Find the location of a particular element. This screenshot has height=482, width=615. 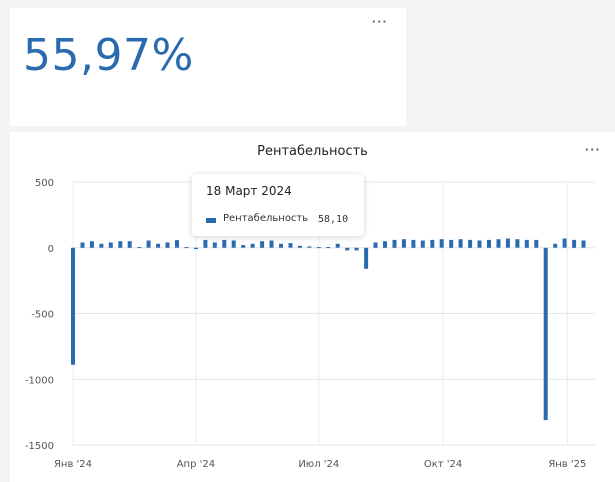

tooltip-date: 18 Март 2024 is located at coordinates (249, 191).